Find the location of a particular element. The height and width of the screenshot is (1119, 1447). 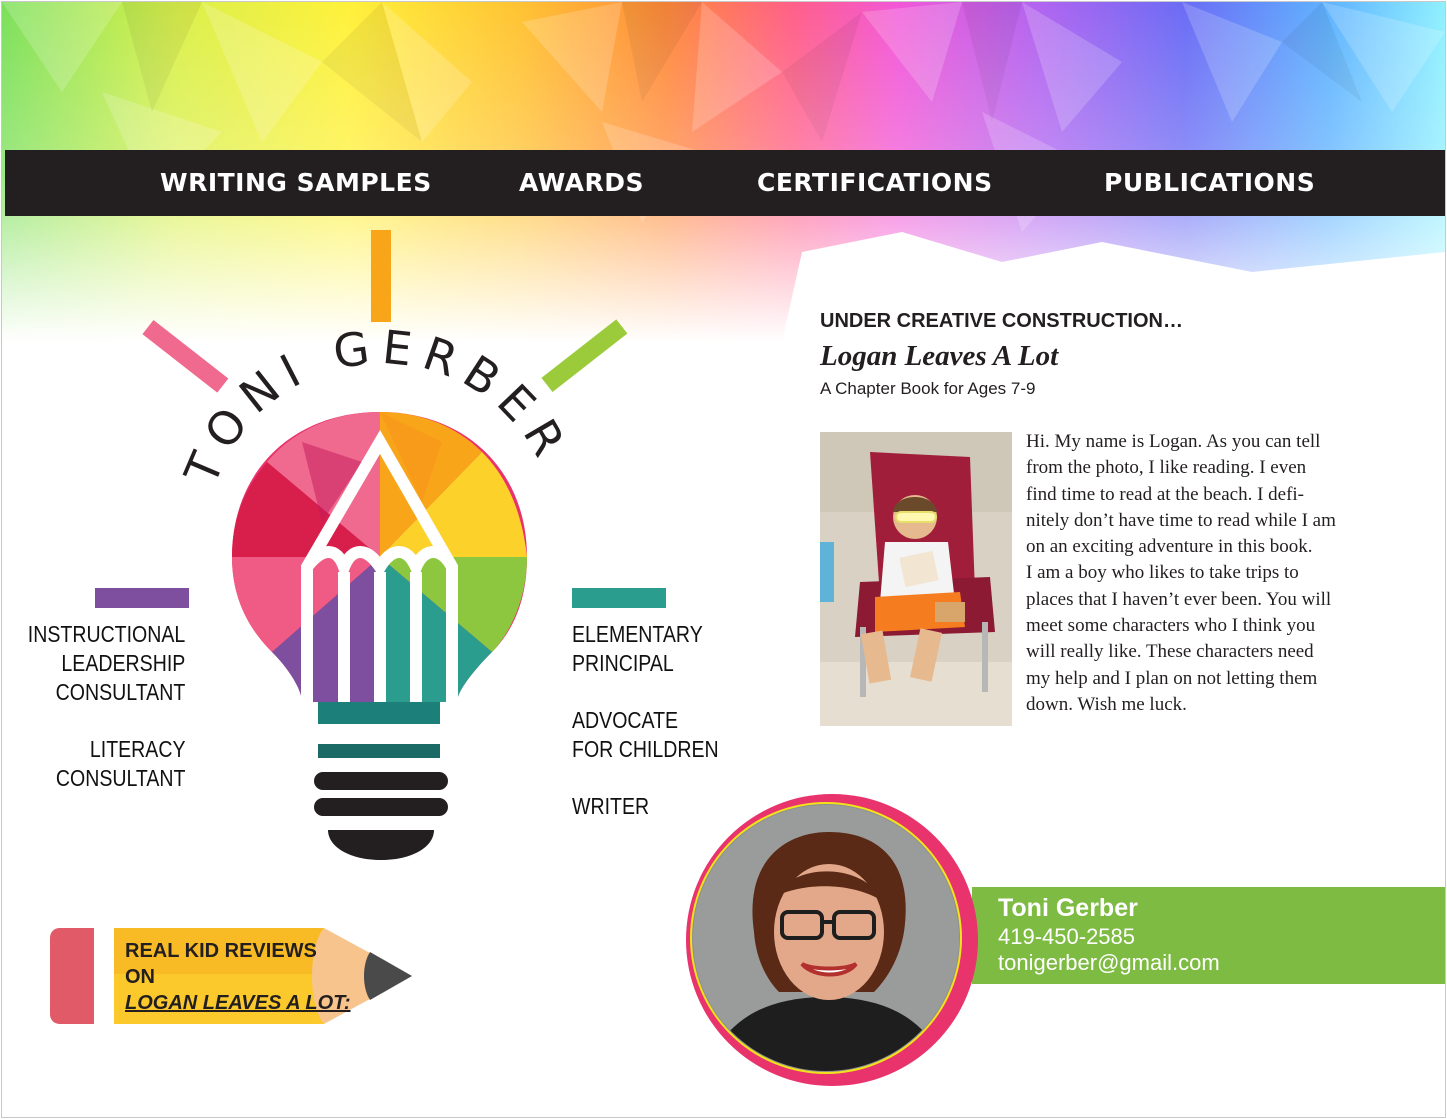

book-subtitle: A Chapter Book for Ages 7-9 is located at coordinates (928, 388).